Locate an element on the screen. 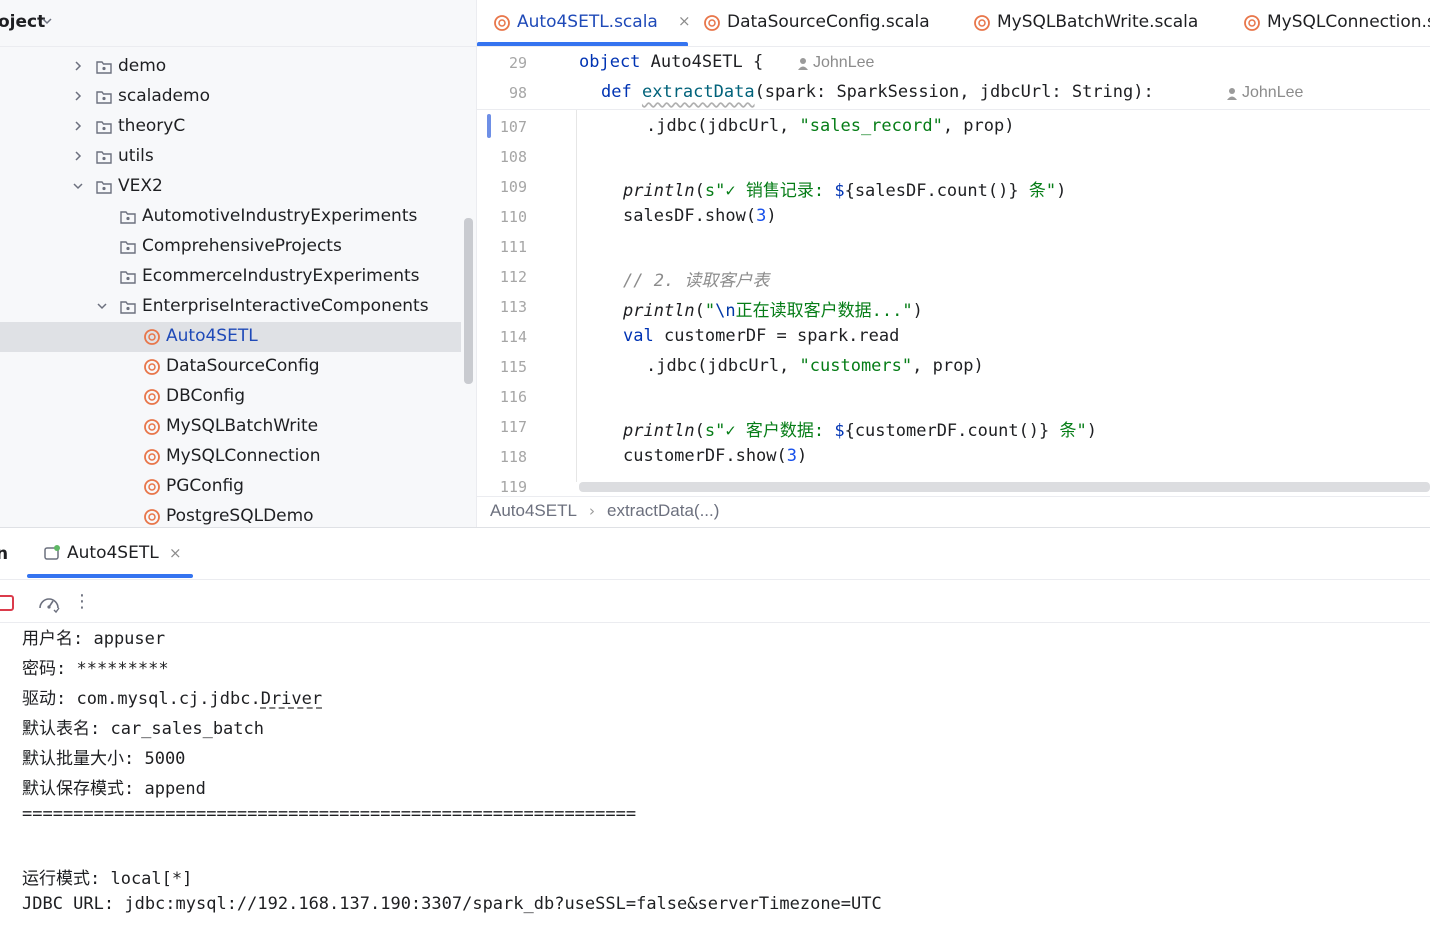 The height and width of the screenshot is (932, 1430). tree-item-demo: demo is located at coordinates (230, 67).